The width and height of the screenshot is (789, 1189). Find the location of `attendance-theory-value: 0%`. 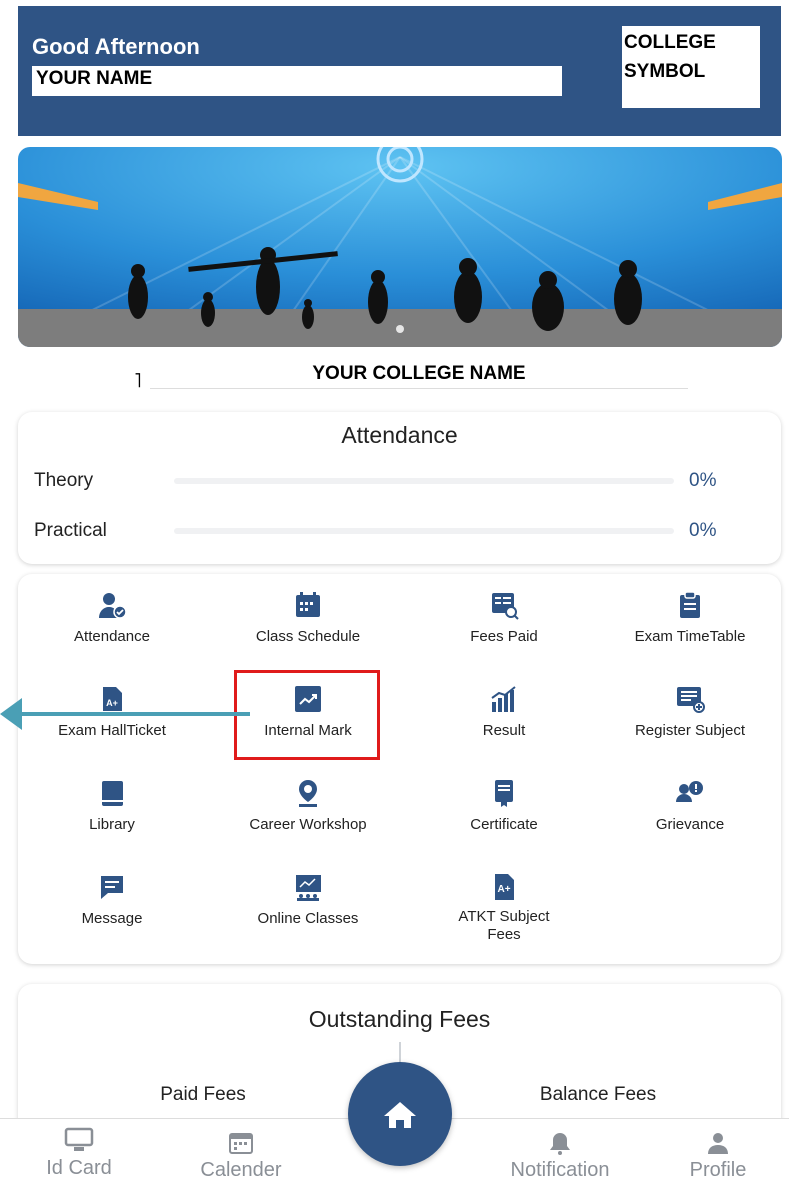

attendance-theory-value: 0% is located at coordinates (703, 480).